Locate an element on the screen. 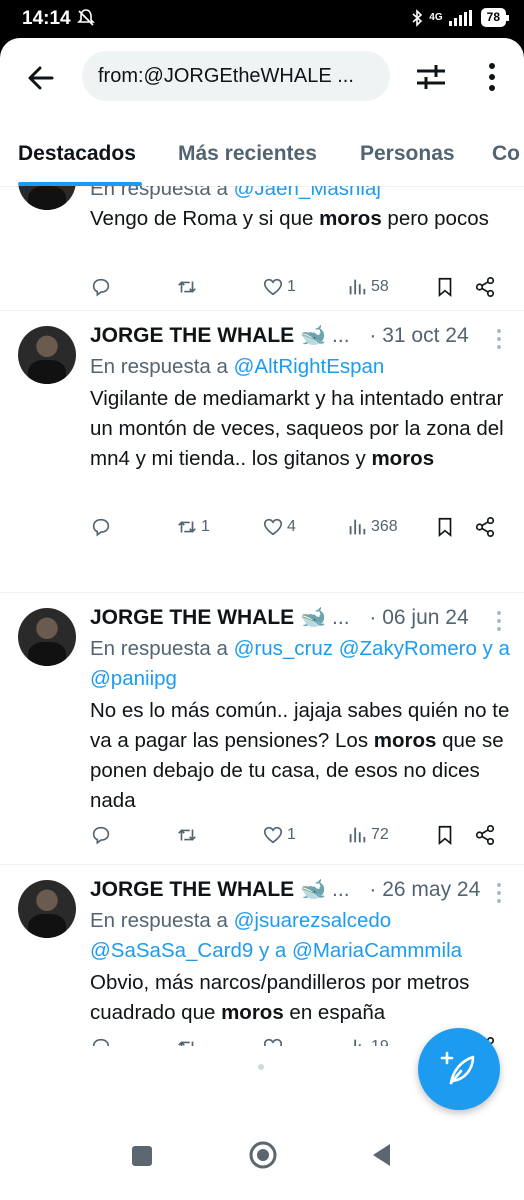  text-part: pero pocos is located at coordinates (435, 218).